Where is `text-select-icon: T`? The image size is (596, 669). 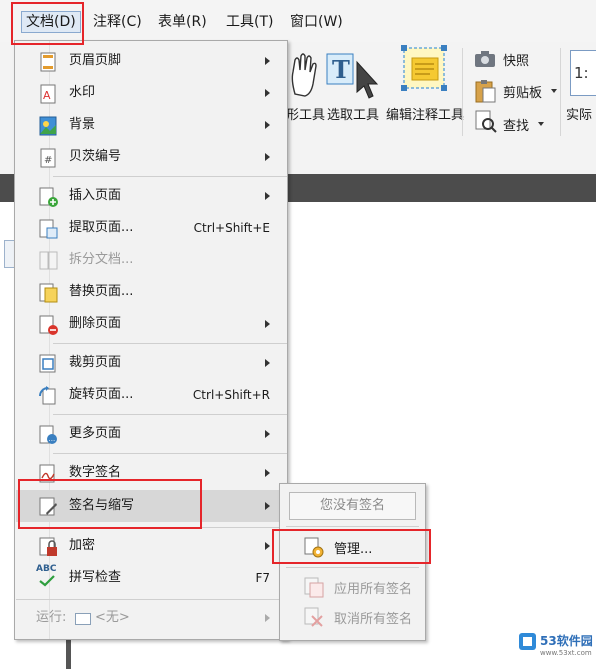
text-select-icon: T is located at coordinates (352, 76).